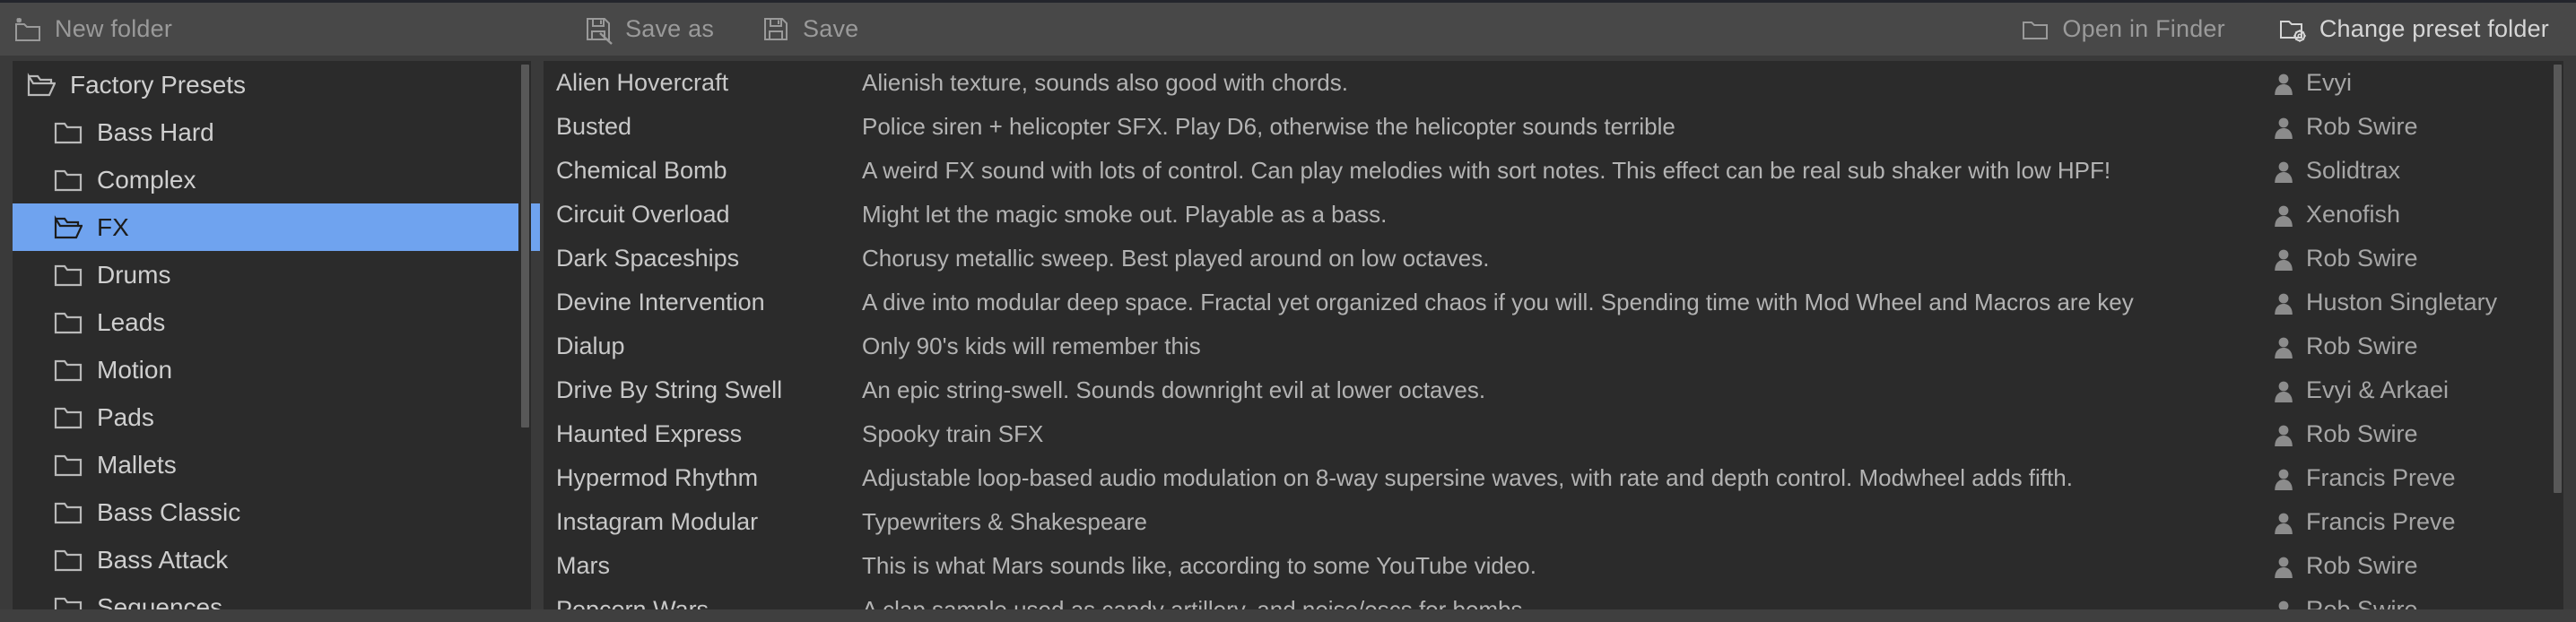  What do you see at coordinates (2412, 390) in the screenshot?
I see `preset-author: Evyi & Arkaei` at bounding box center [2412, 390].